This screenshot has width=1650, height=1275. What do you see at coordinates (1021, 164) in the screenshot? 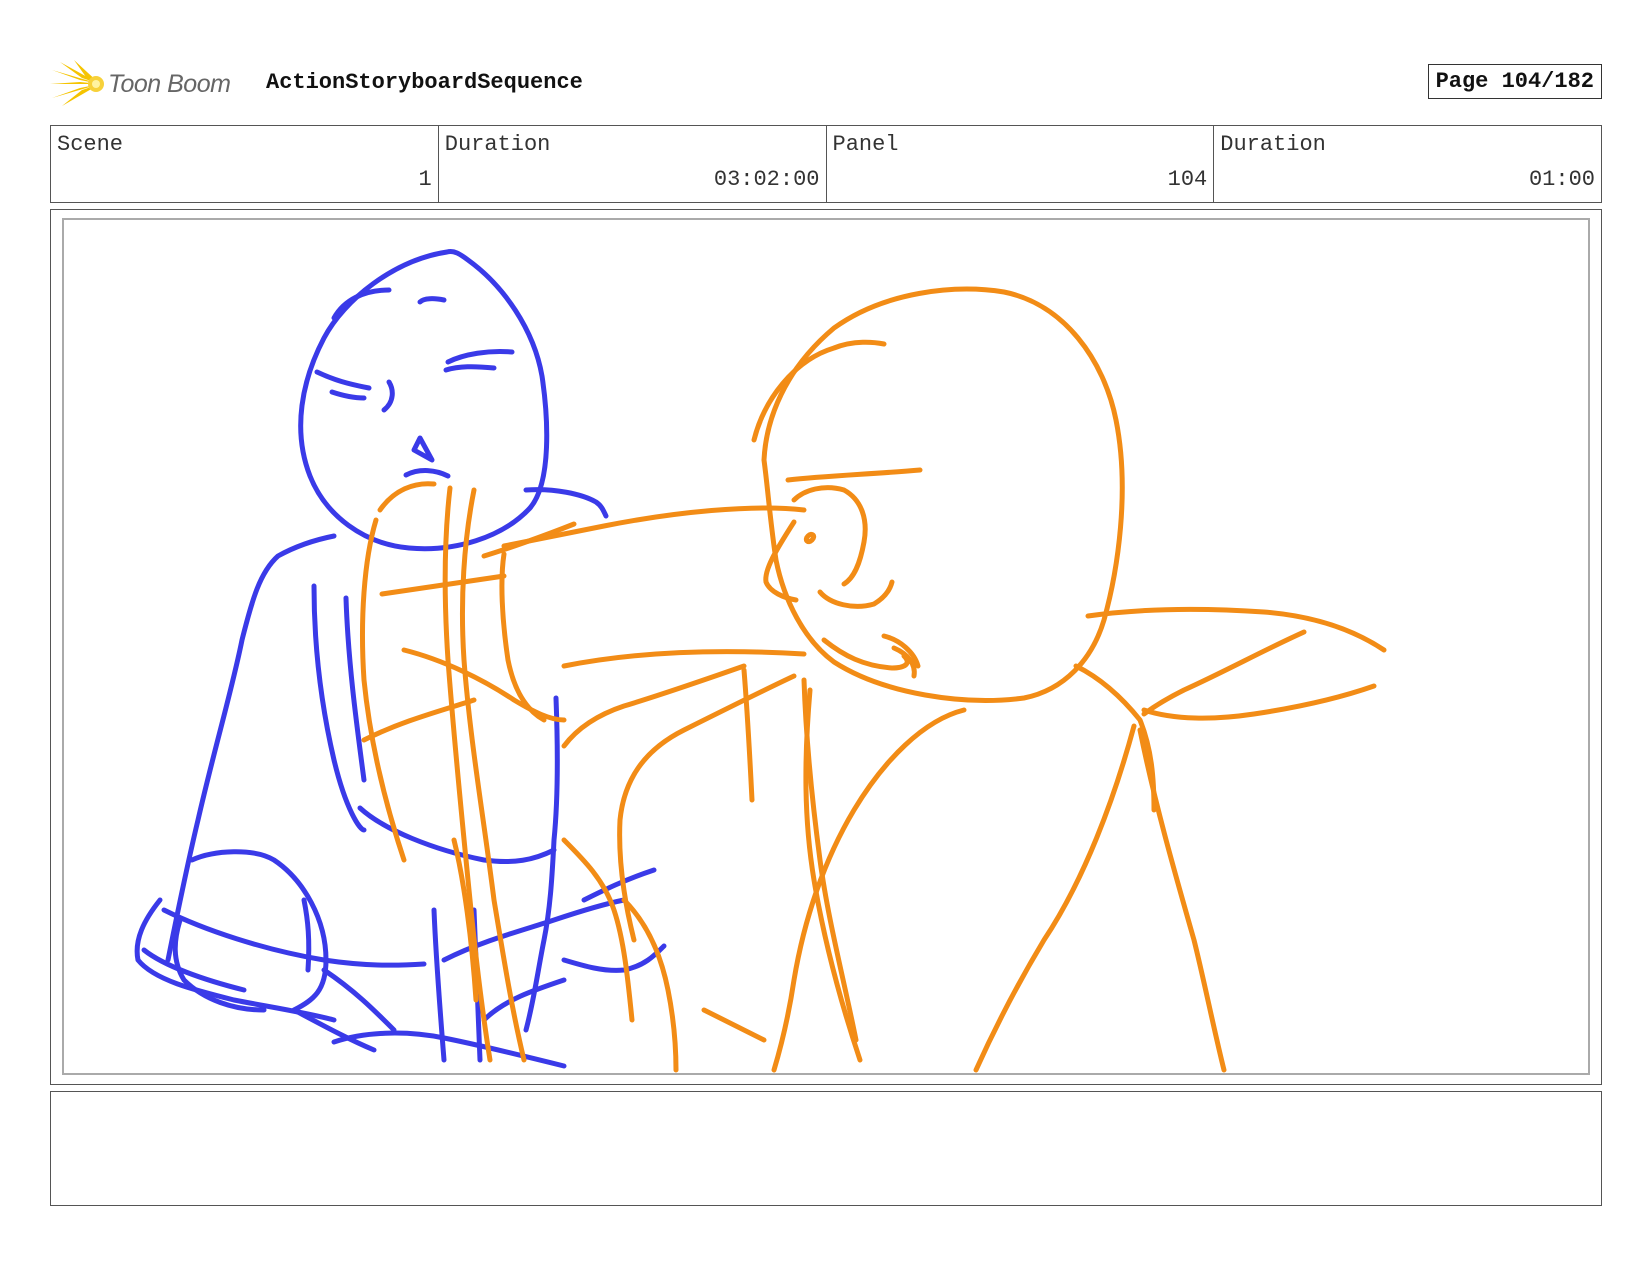
I see `panel-cell: Panel 104` at bounding box center [1021, 164].